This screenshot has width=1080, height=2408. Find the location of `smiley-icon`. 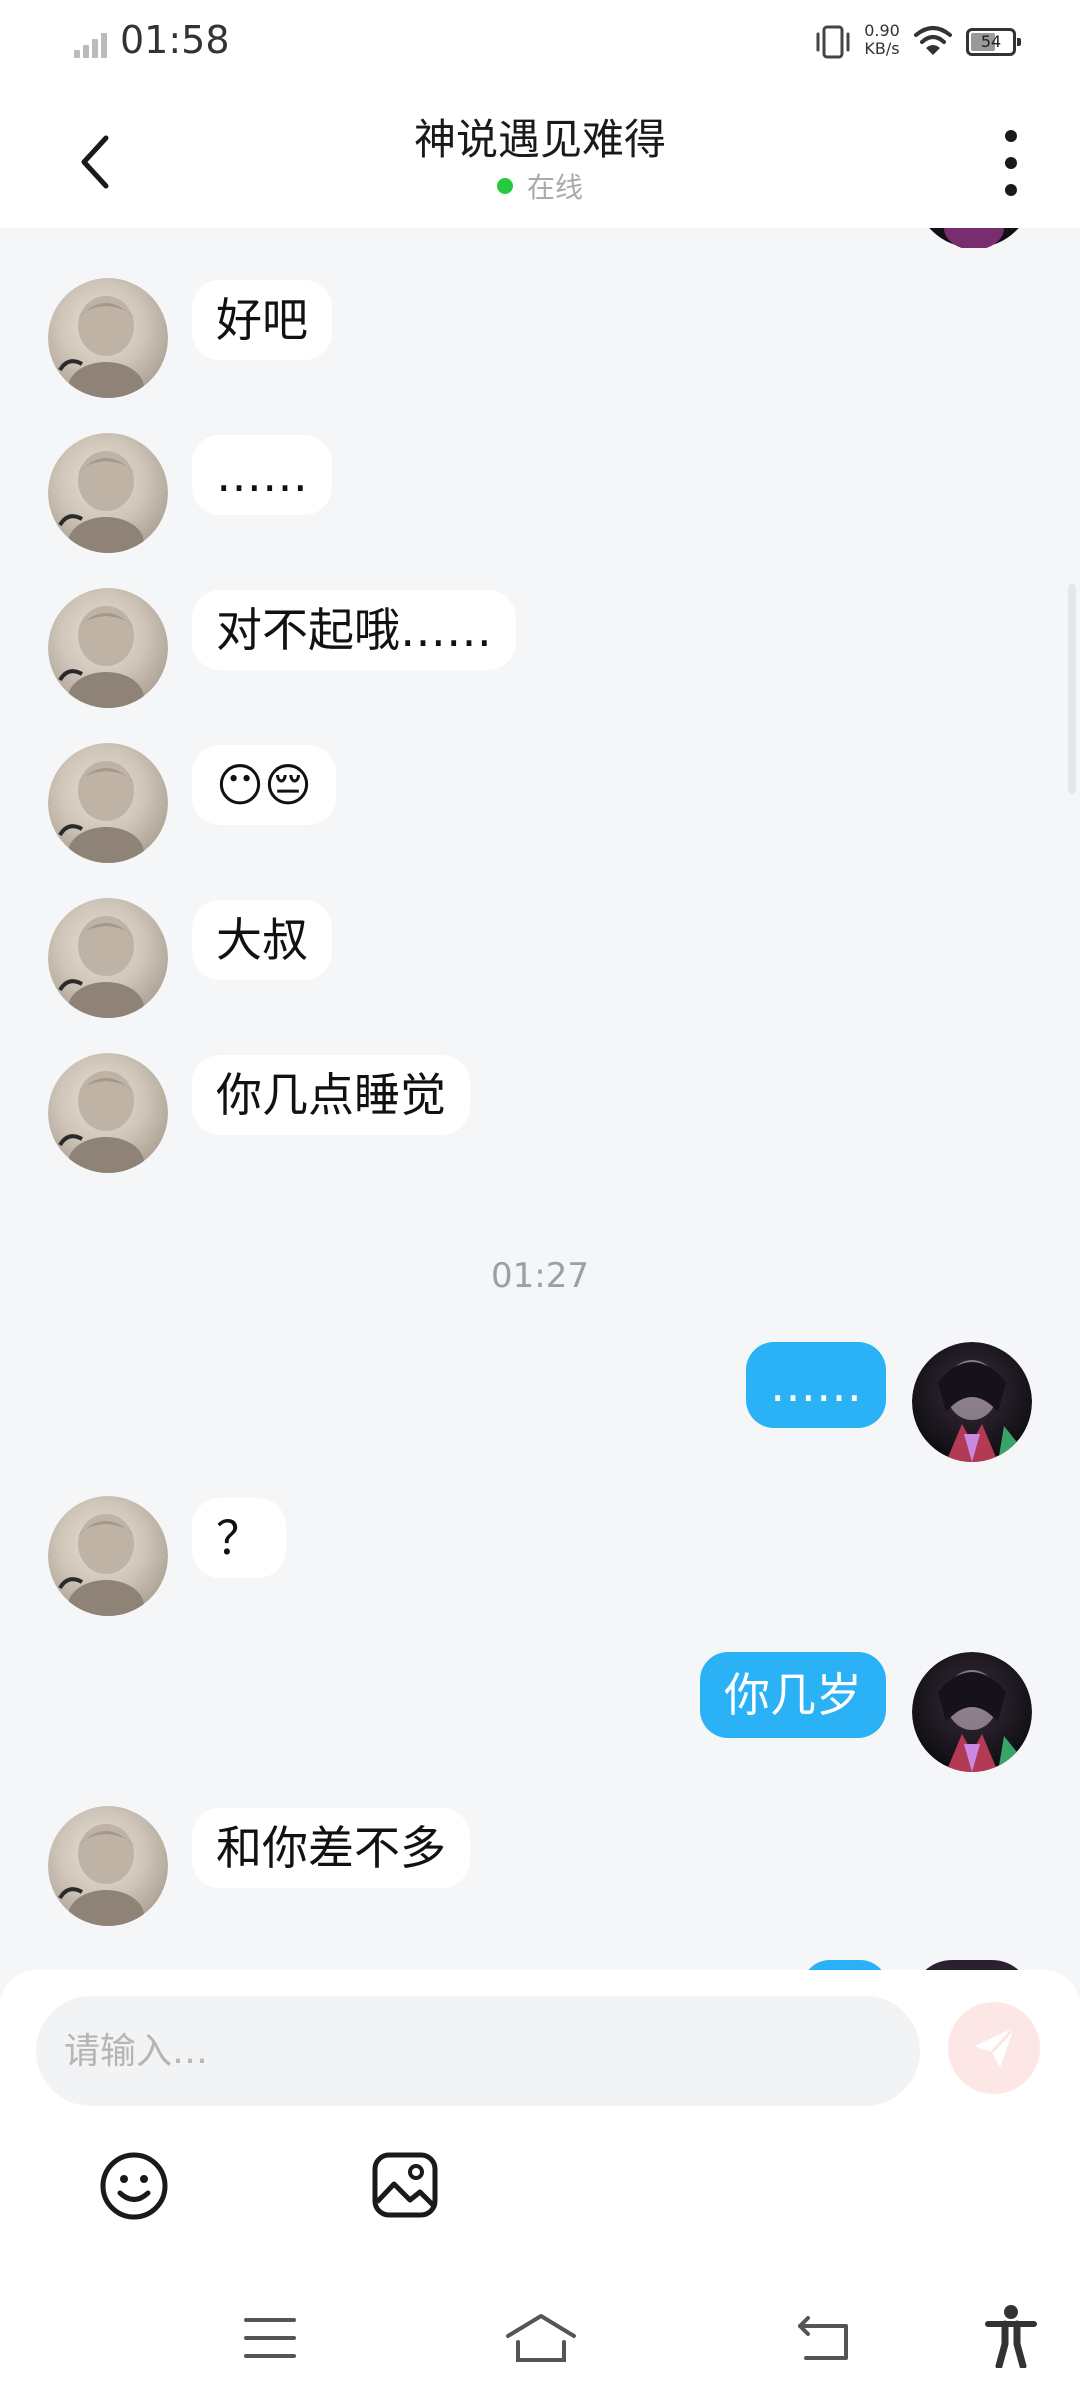

smiley-icon is located at coordinates (134, 2186).